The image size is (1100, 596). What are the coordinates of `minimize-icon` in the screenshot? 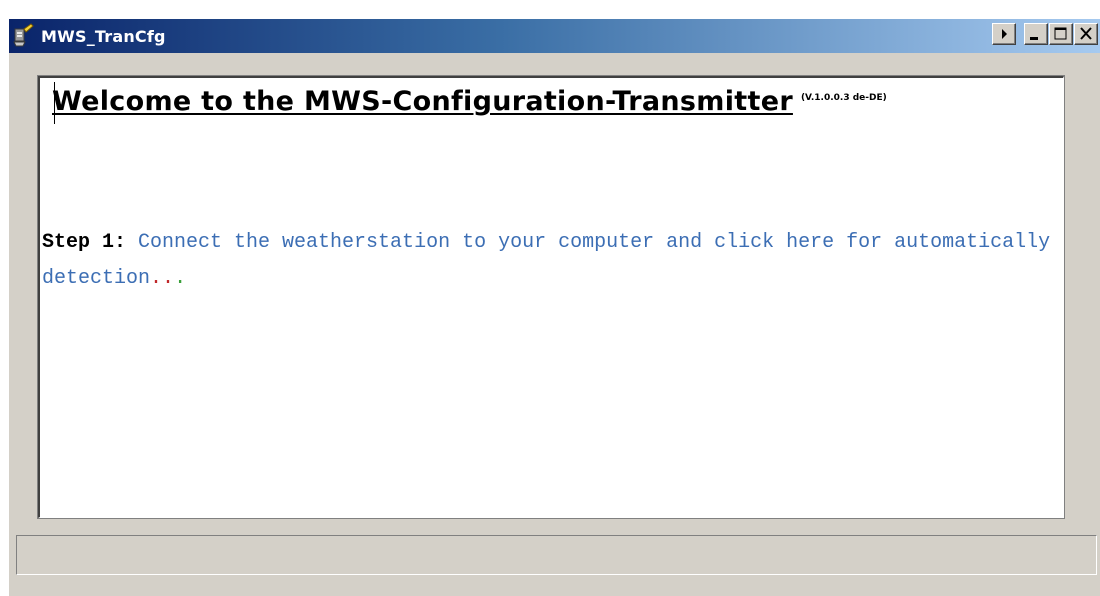 It's located at (1036, 34).